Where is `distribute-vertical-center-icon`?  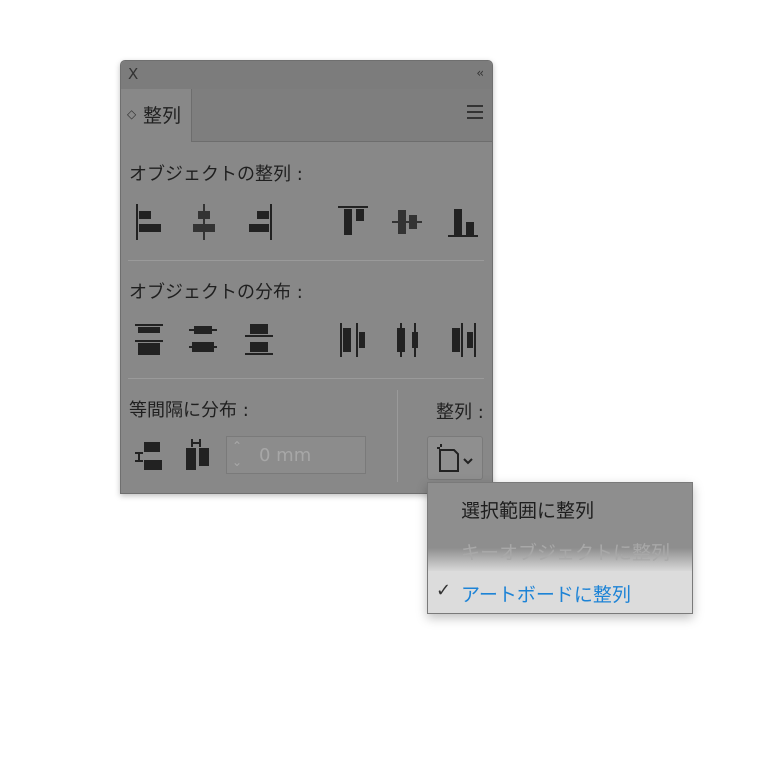
distribute-vertical-center-icon is located at coordinates (203, 339).